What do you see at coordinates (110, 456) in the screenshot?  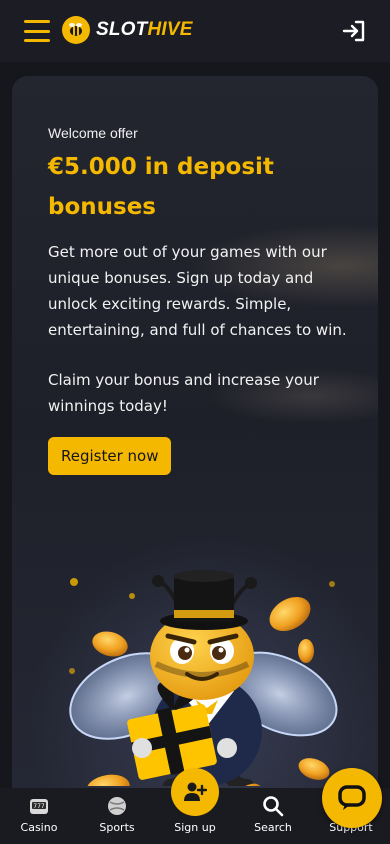 I see `register-now-button: Register now` at bounding box center [110, 456].